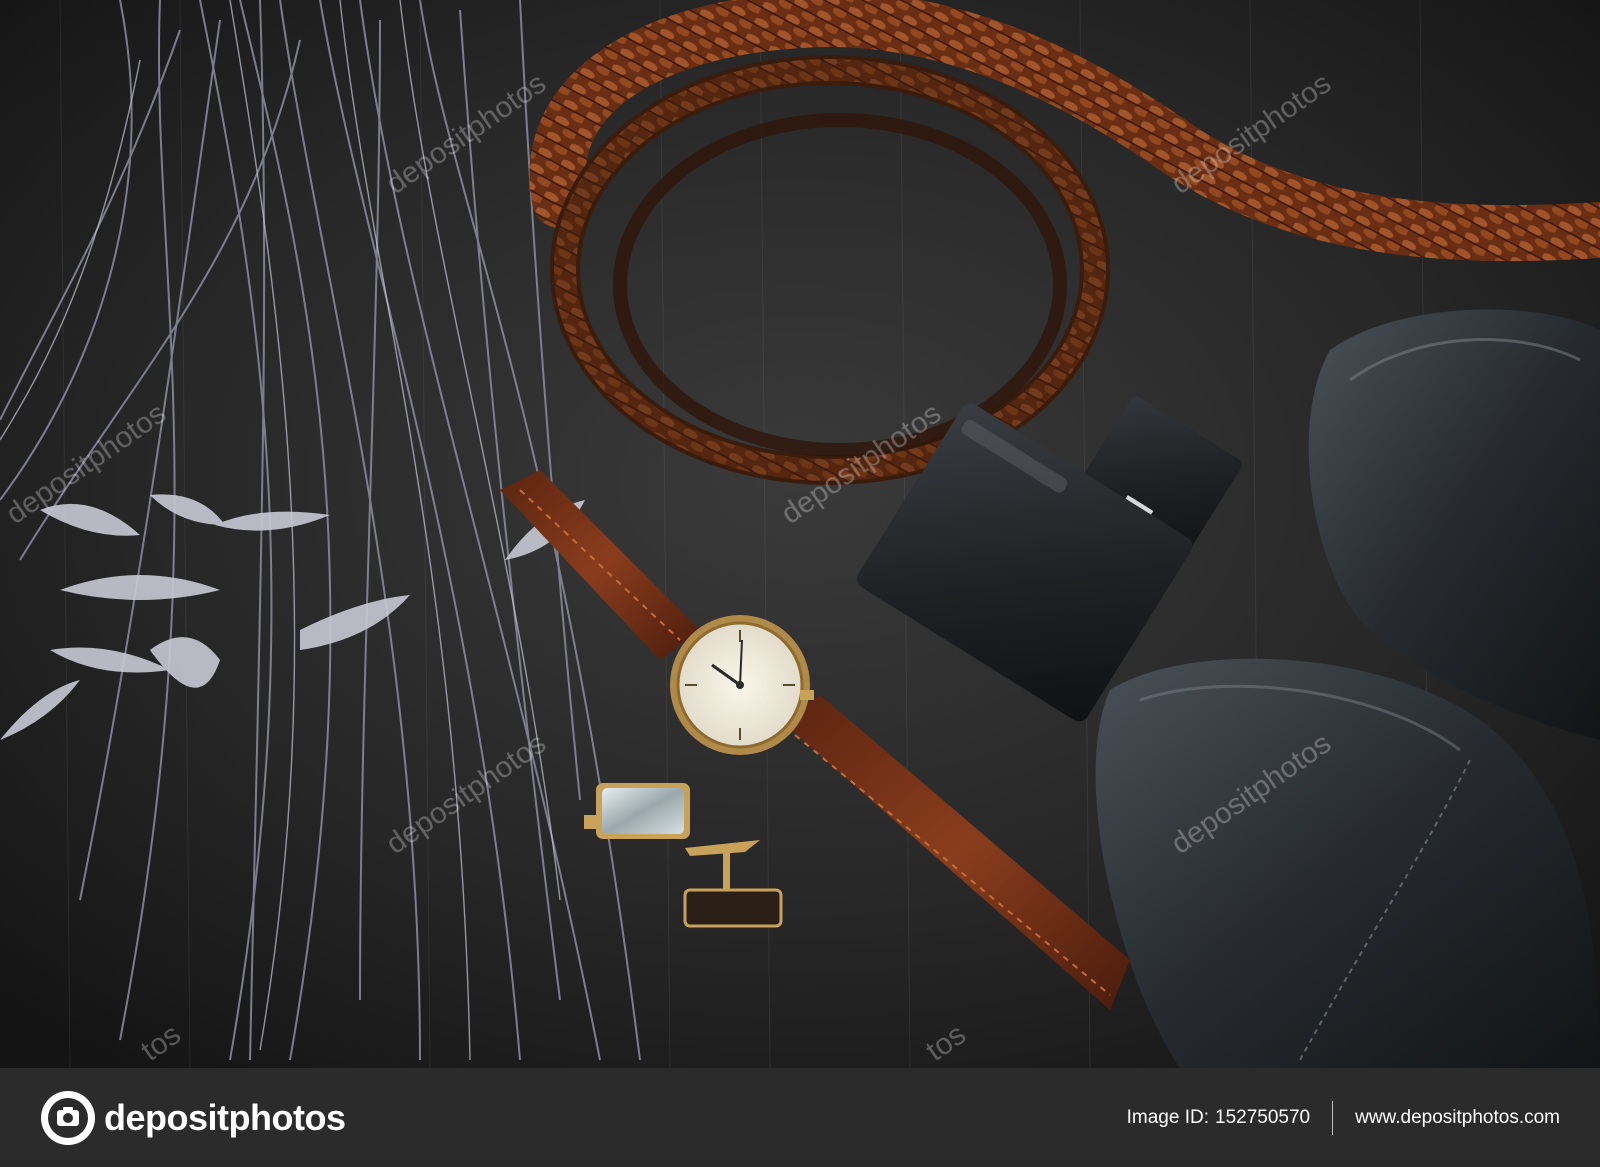 The width and height of the screenshot is (1600, 1167). What do you see at coordinates (68, 1118) in the screenshot?
I see `camera-logo-icon` at bounding box center [68, 1118].